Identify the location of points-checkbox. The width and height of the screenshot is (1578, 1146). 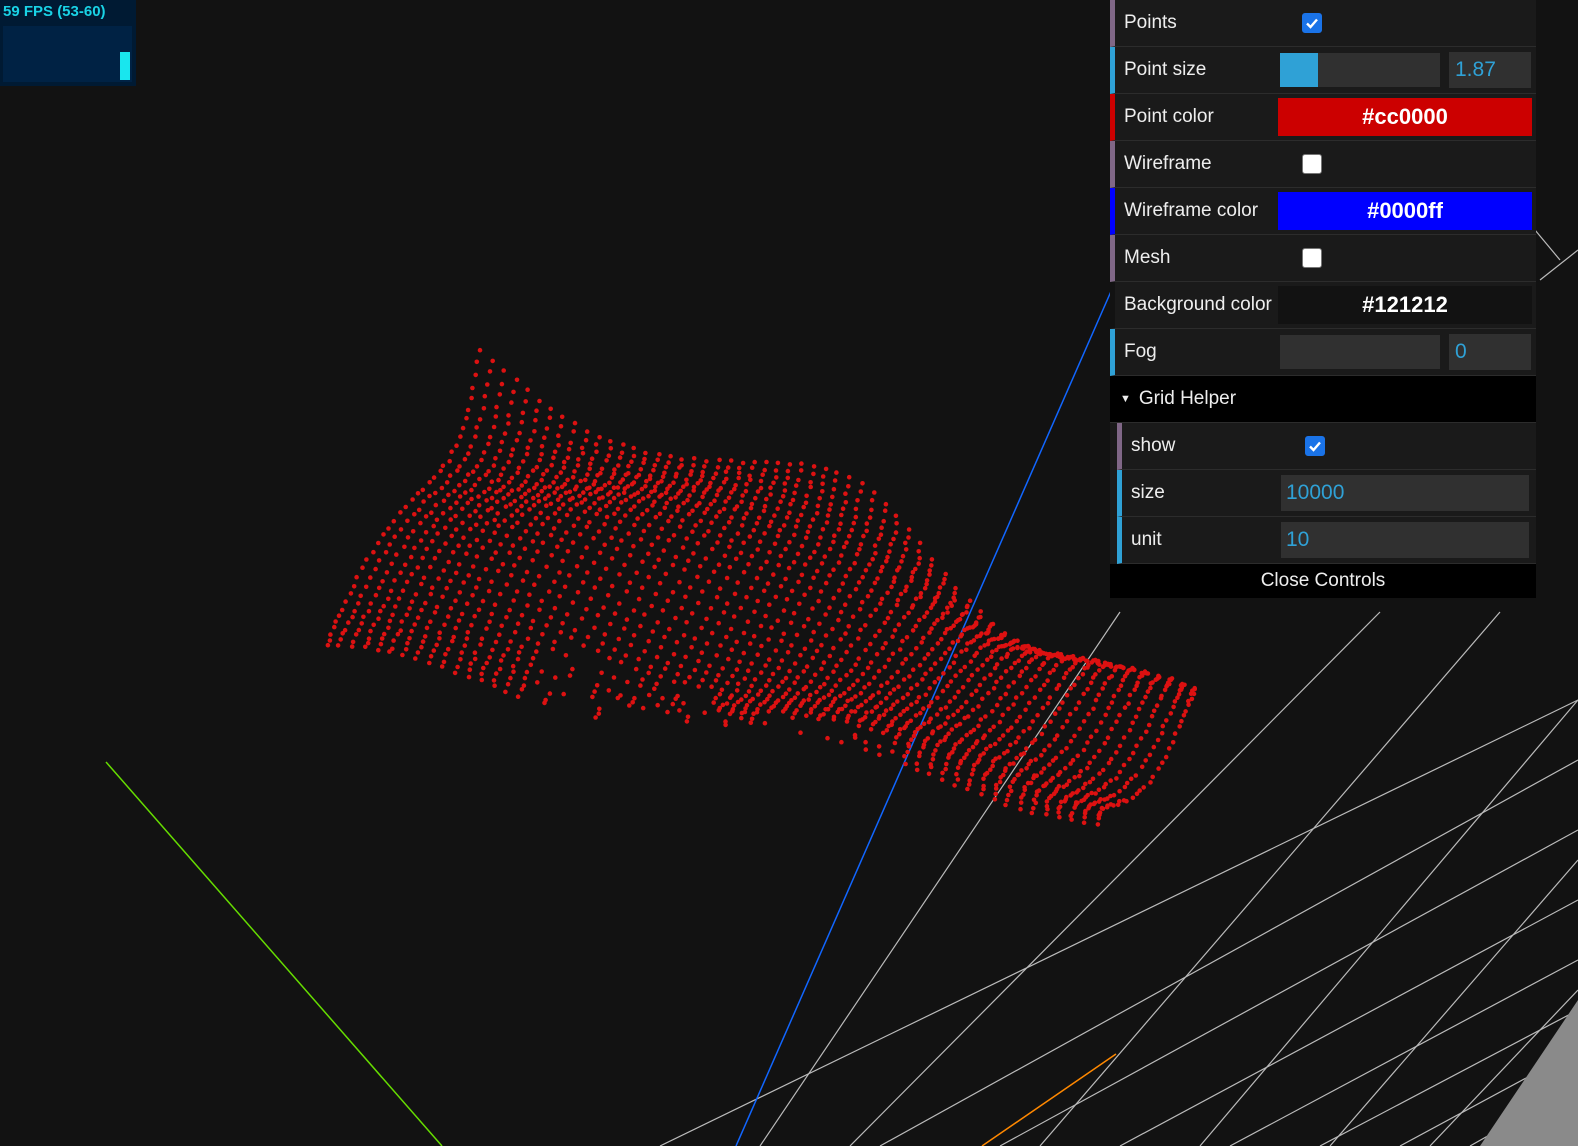
(1312, 23).